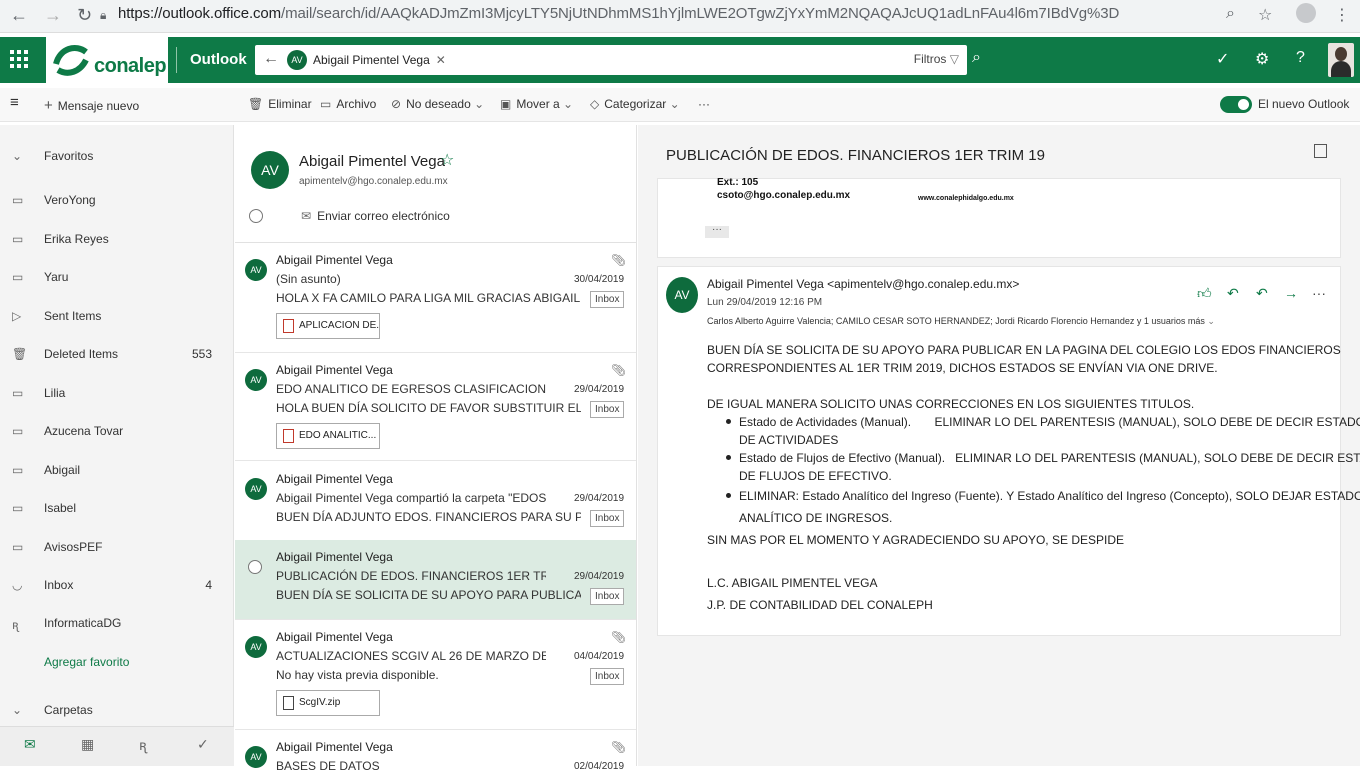  Describe the element at coordinates (256, 216) in the screenshot. I see `select-all-radio` at that location.